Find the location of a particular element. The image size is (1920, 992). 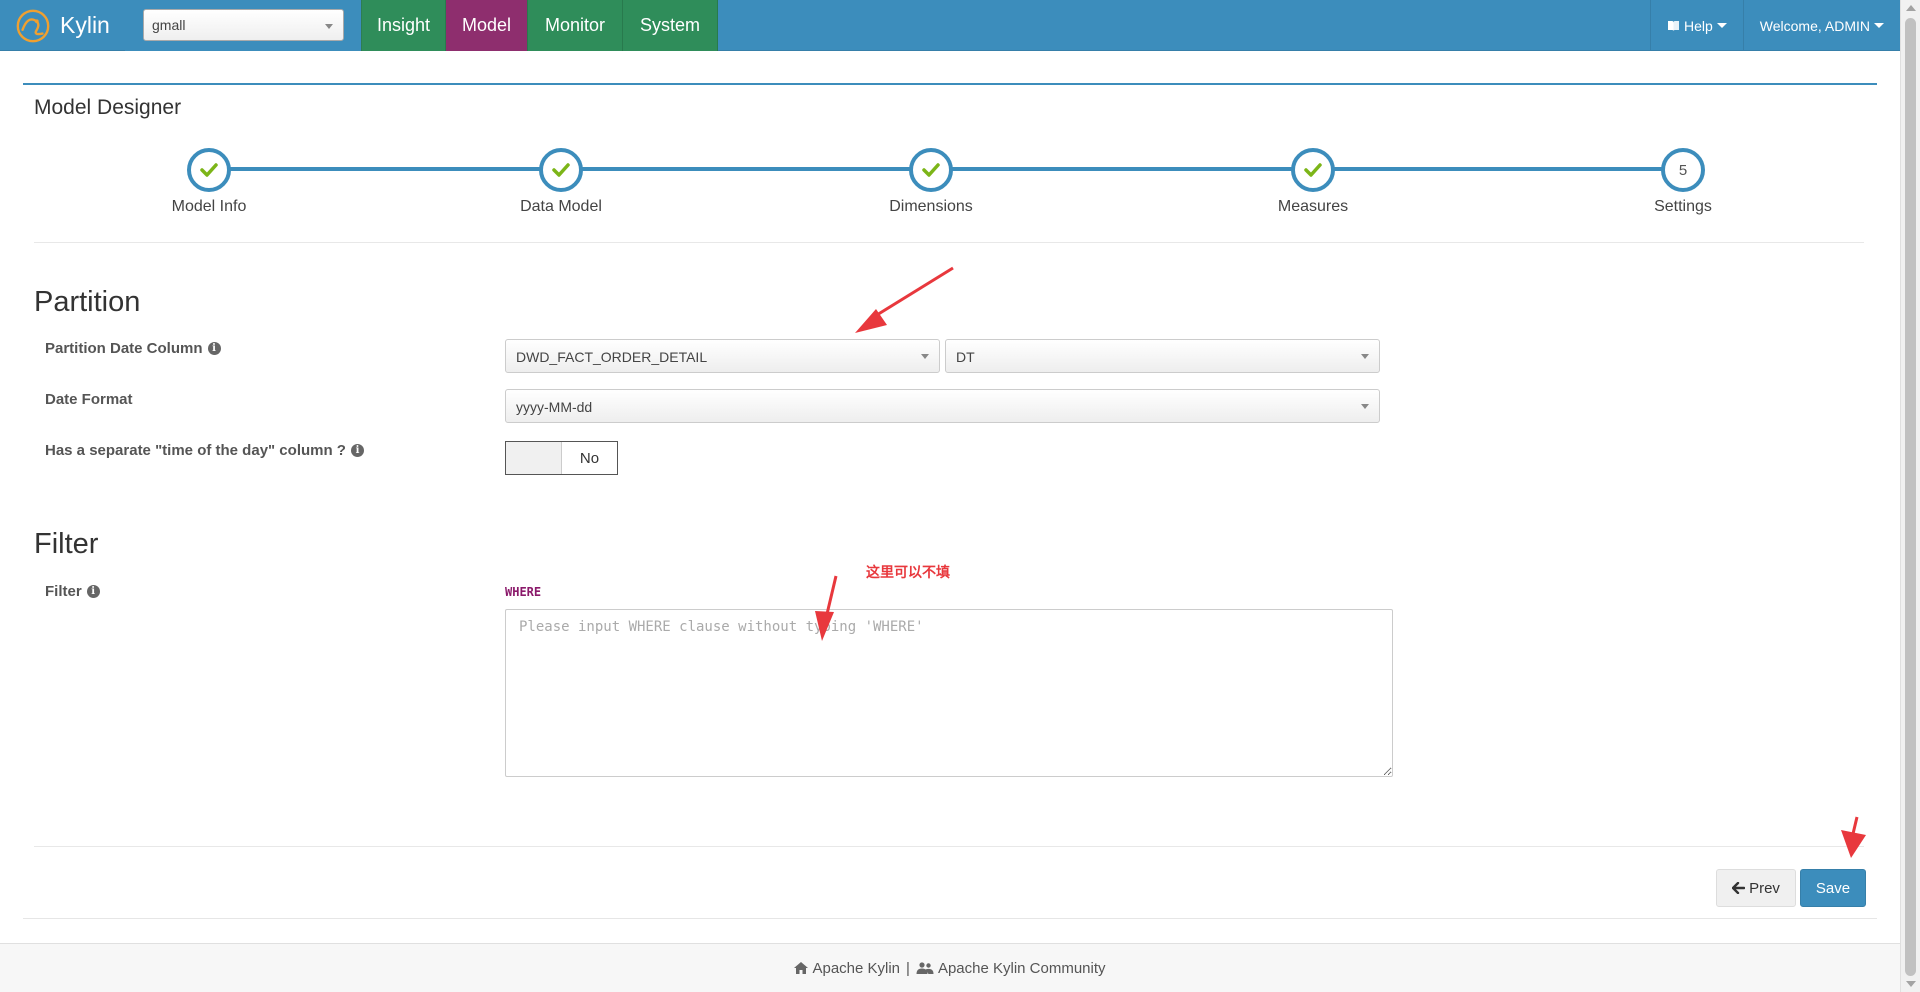

toggle-label: No is located at coordinates (589, 458).